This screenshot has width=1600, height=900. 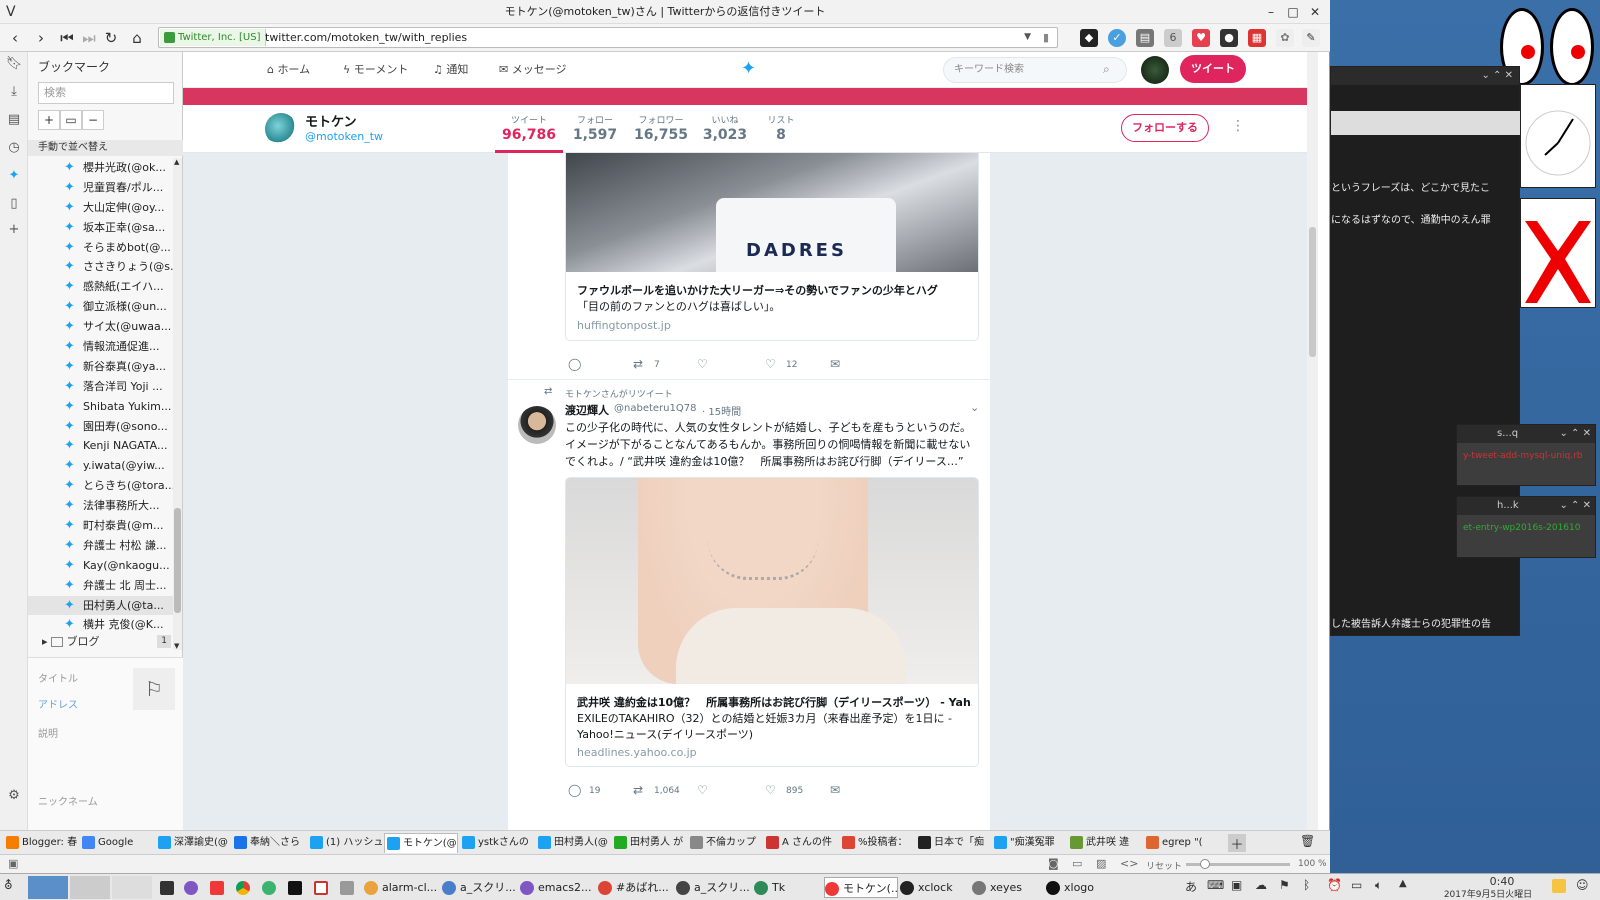 I want to click on taskbar-window: xclock, so click(x=937, y=887).